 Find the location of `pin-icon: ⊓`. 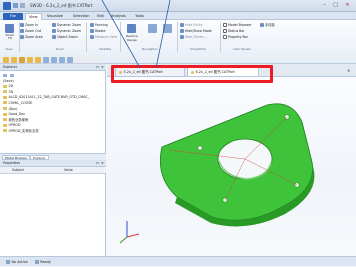

pin-icon: ⊓ is located at coordinates (97, 163).